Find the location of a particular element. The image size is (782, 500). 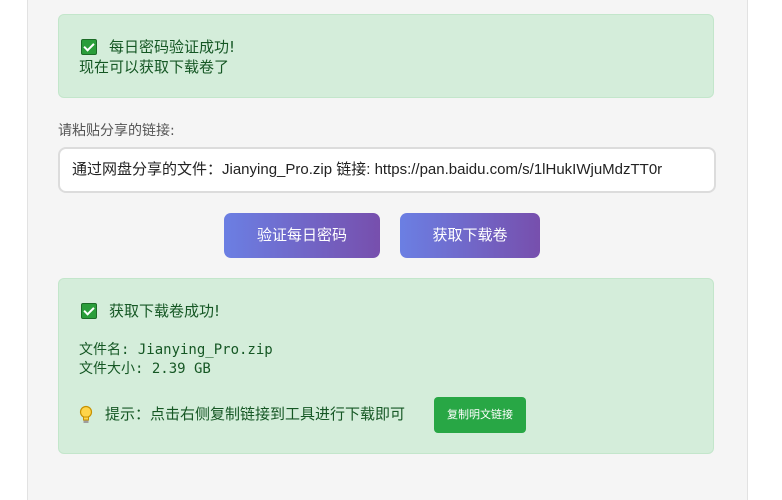

daily-alert-message: 现在可以获取下载卷了 is located at coordinates (154, 67).